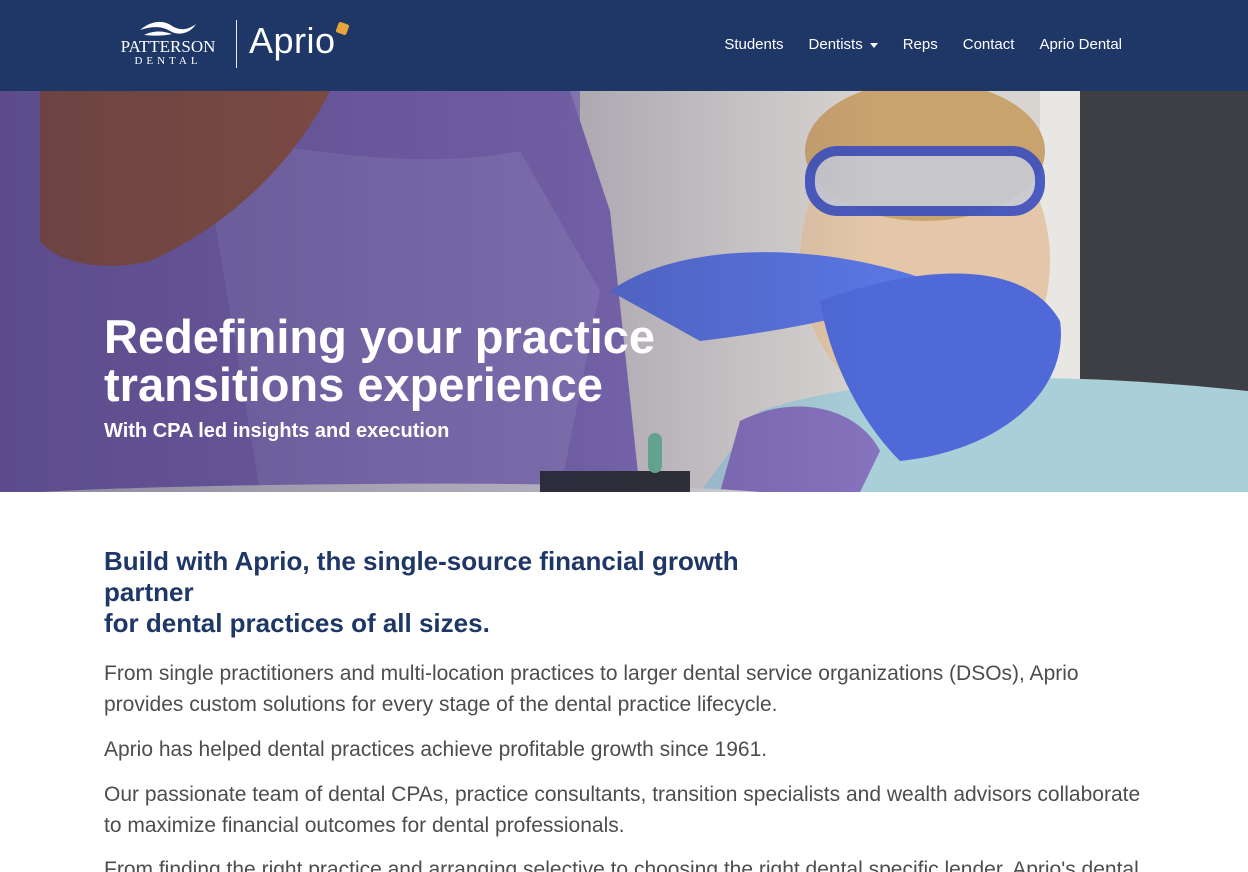 The image size is (1248, 872). I want to click on hero-subtitle: With CPA led insights and execution, so click(277, 431).